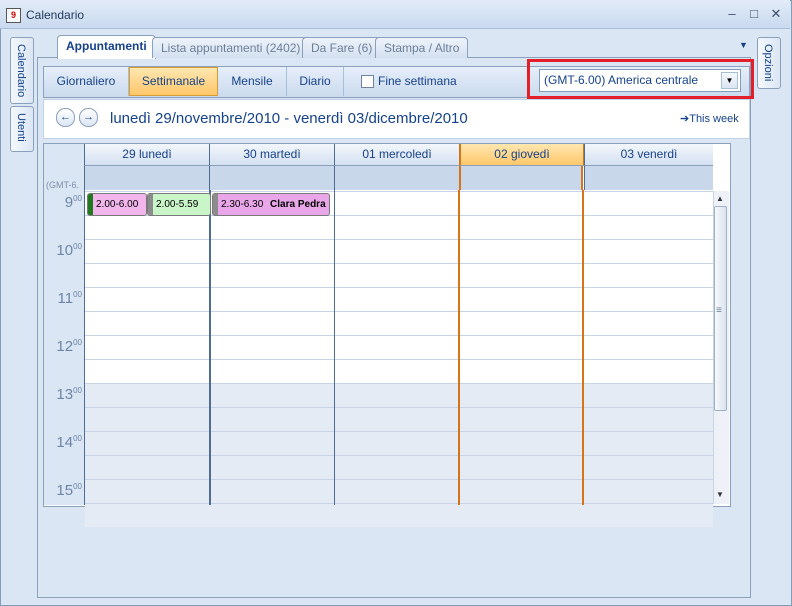  What do you see at coordinates (69, 298) in the screenshot?
I see `hour-label: 1100` at bounding box center [69, 298].